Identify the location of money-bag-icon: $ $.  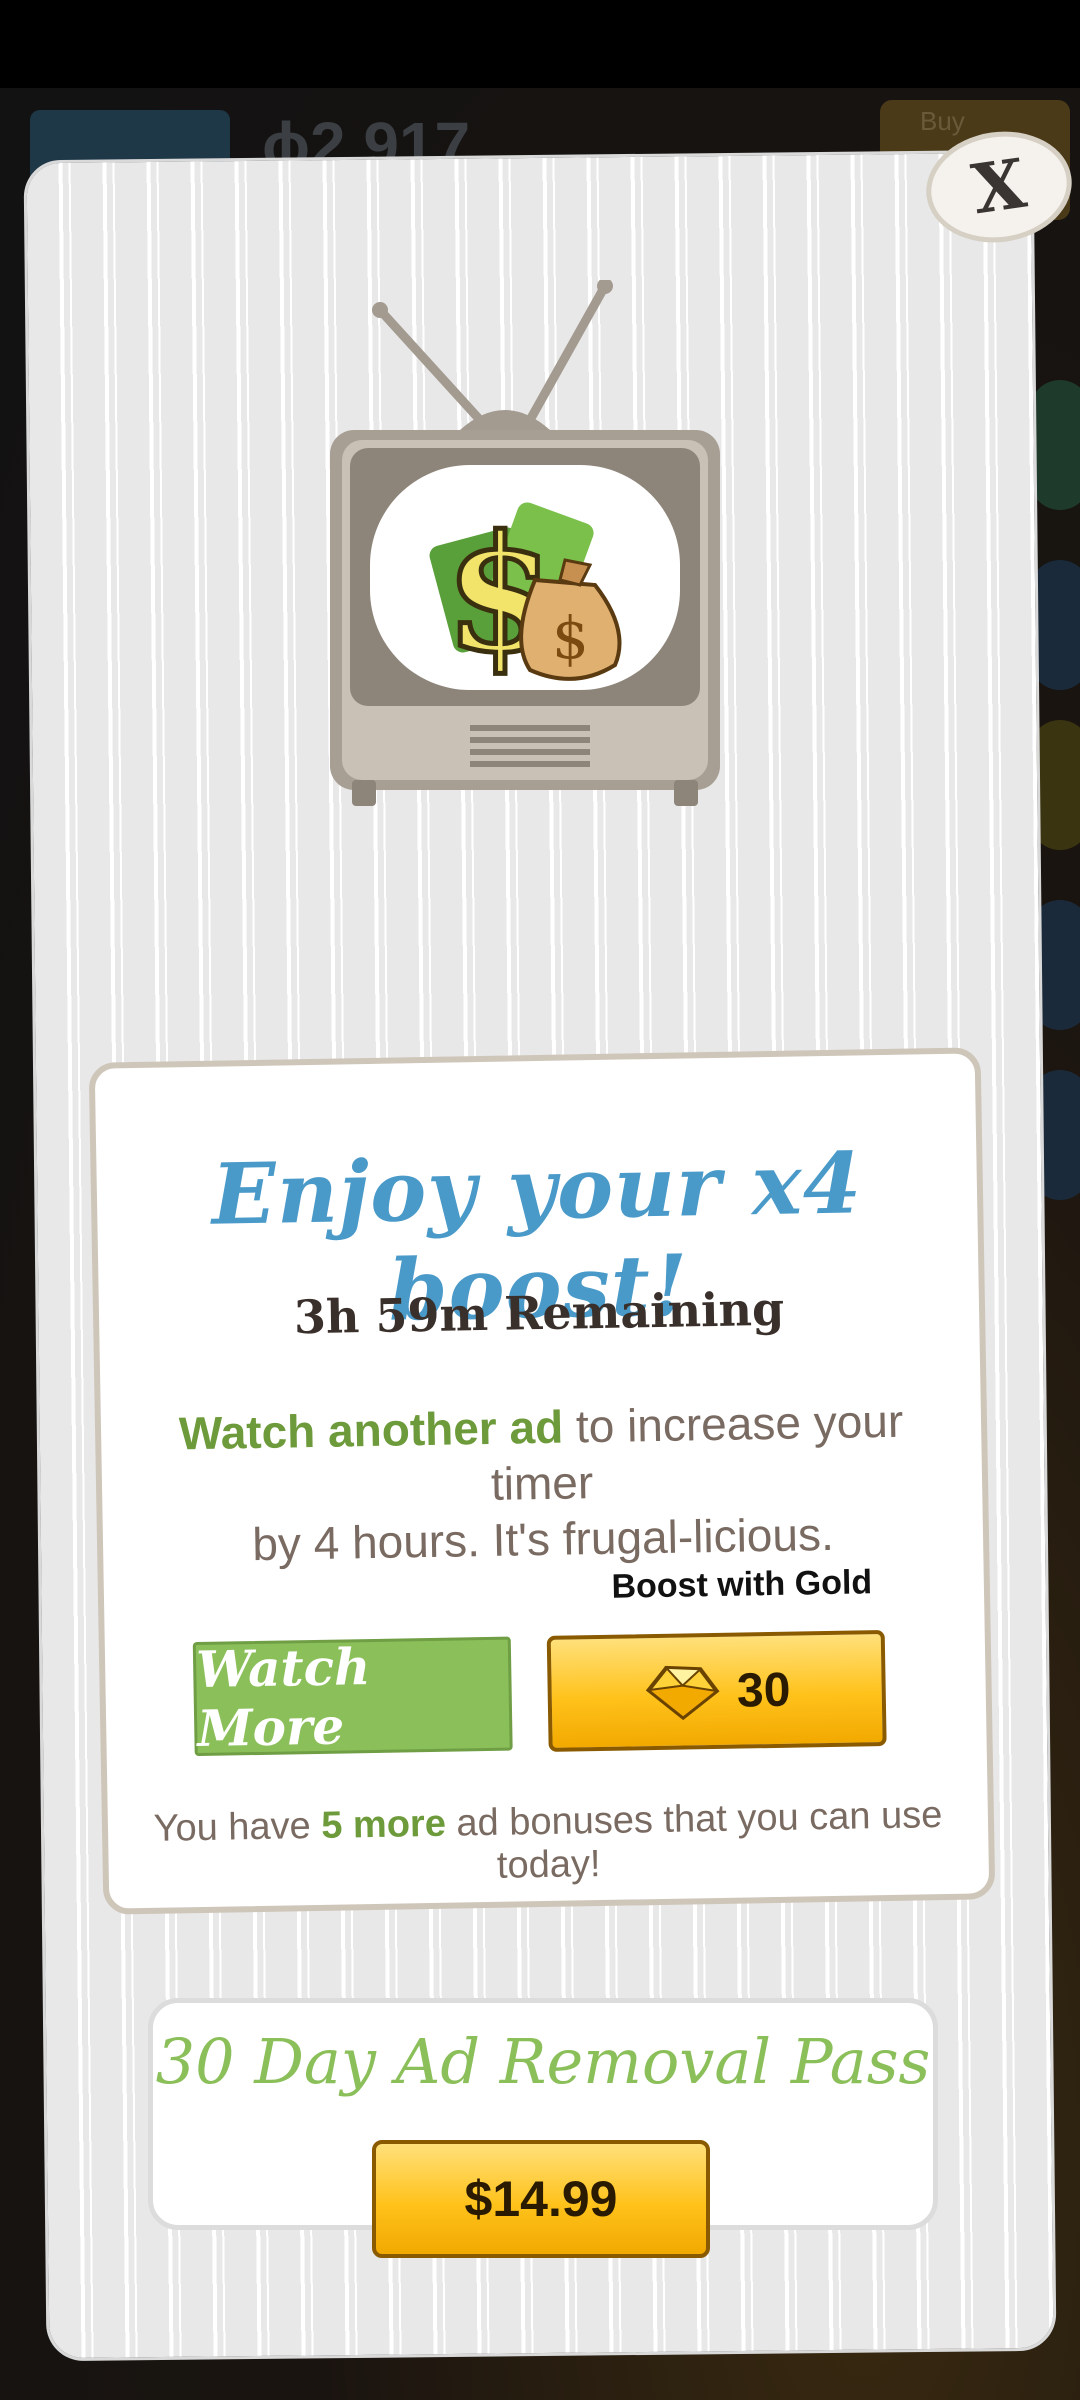
(525, 594).